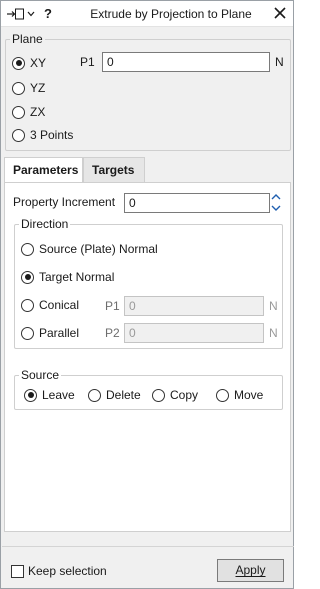 This screenshot has width=320, height=589. What do you see at coordinates (38, 112) in the screenshot?
I see `radio-label: ZX` at bounding box center [38, 112].